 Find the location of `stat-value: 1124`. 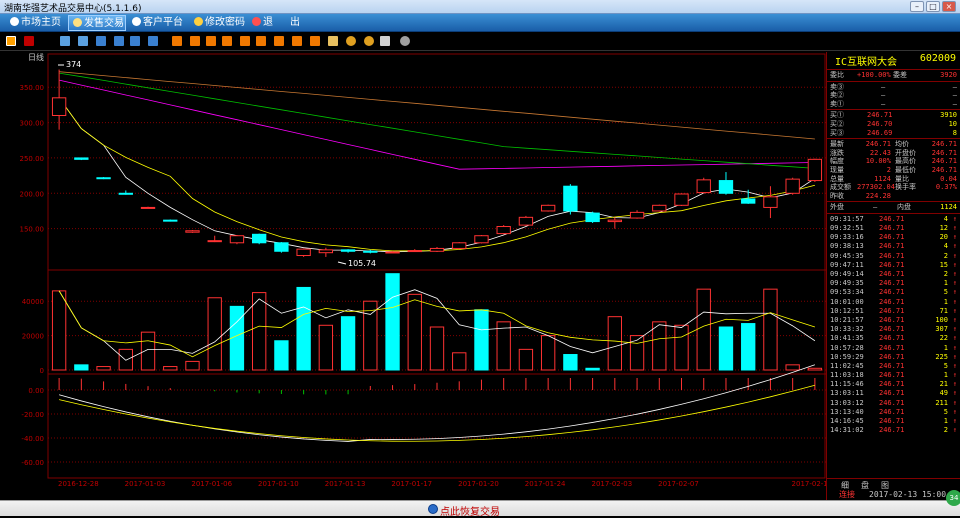

stat-value: 1124 is located at coordinates (882, 178).